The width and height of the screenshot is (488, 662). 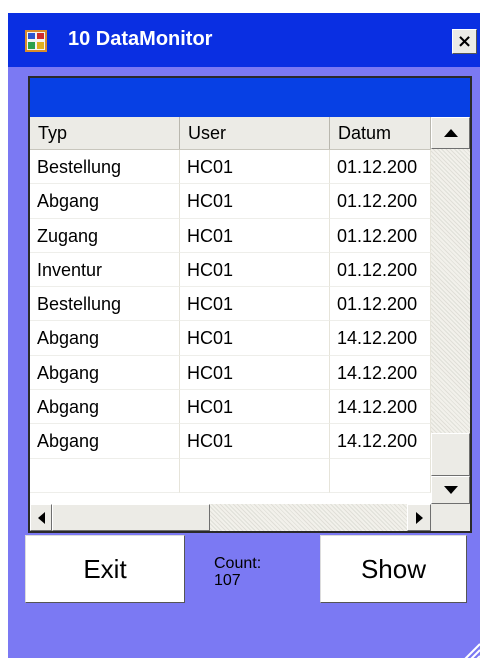 What do you see at coordinates (244, 40) in the screenshot?
I see `title-bar: 10 DataMonitor ×` at bounding box center [244, 40].